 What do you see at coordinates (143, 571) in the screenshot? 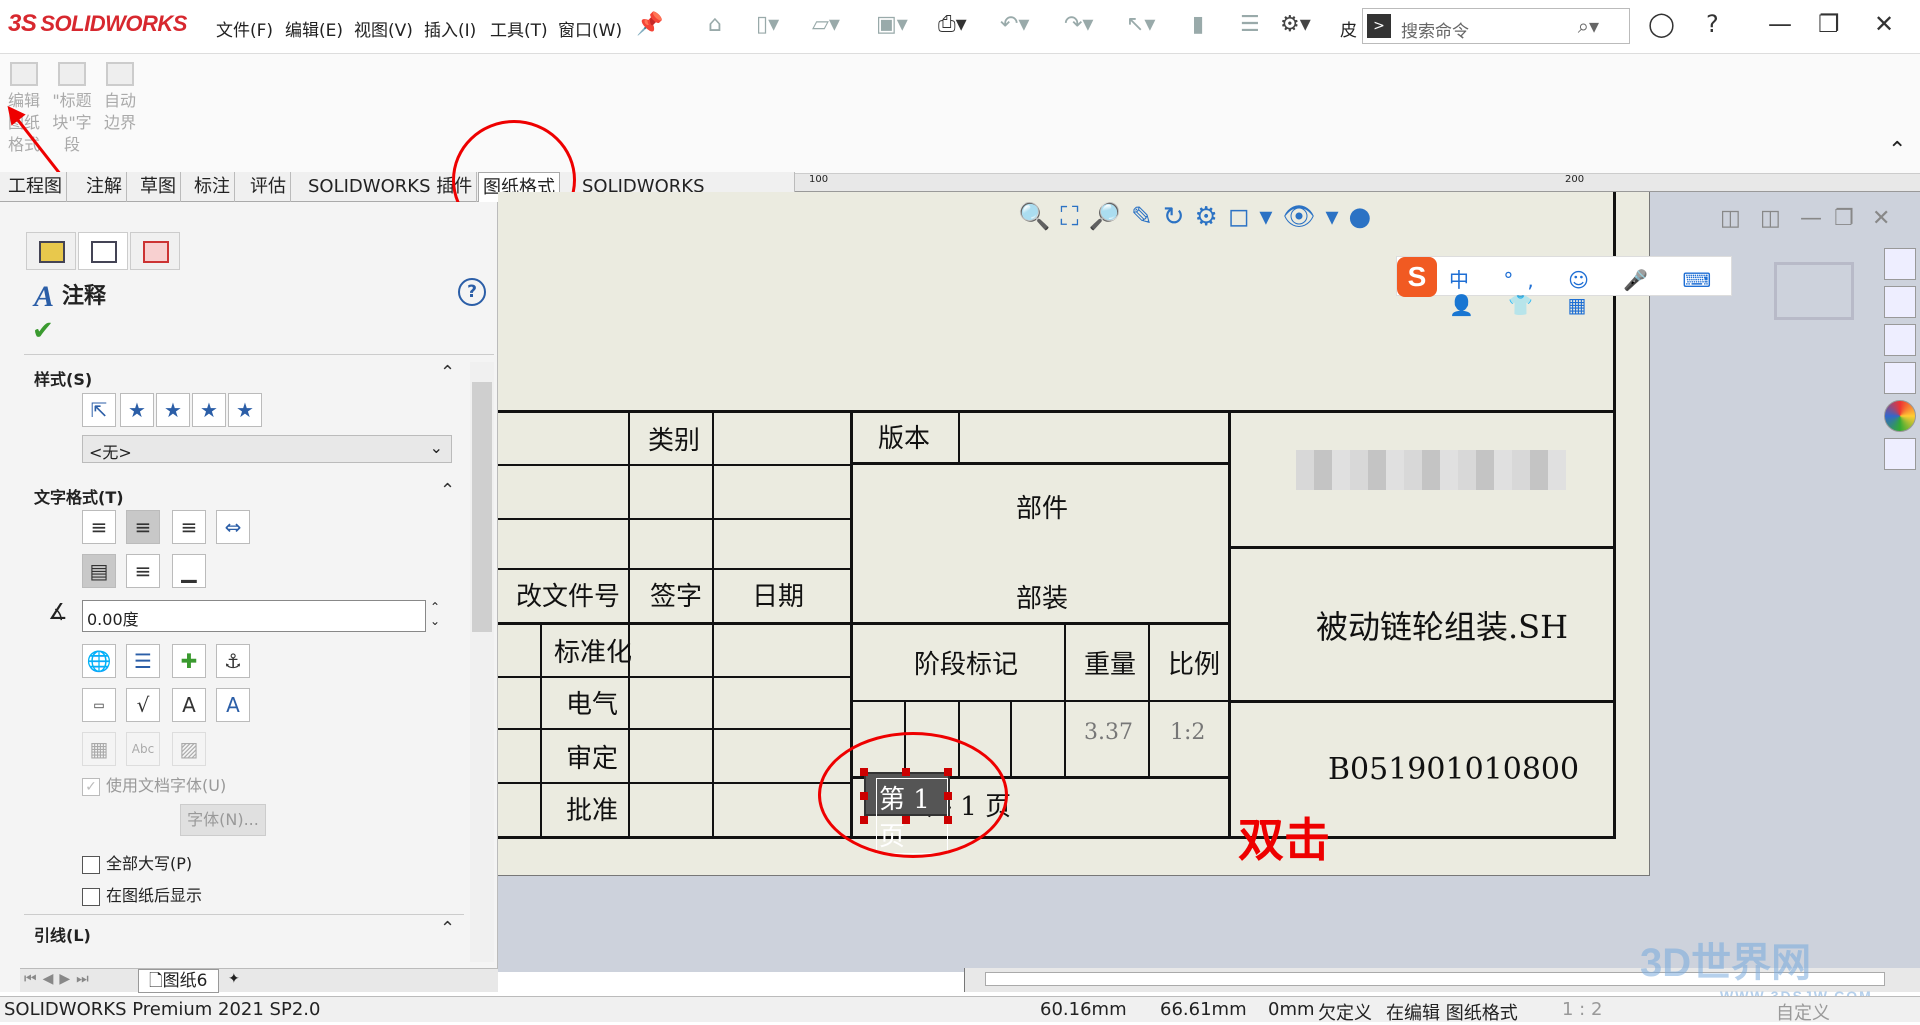
I see `valign-middle-icon: ≡` at bounding box center [143, 571].